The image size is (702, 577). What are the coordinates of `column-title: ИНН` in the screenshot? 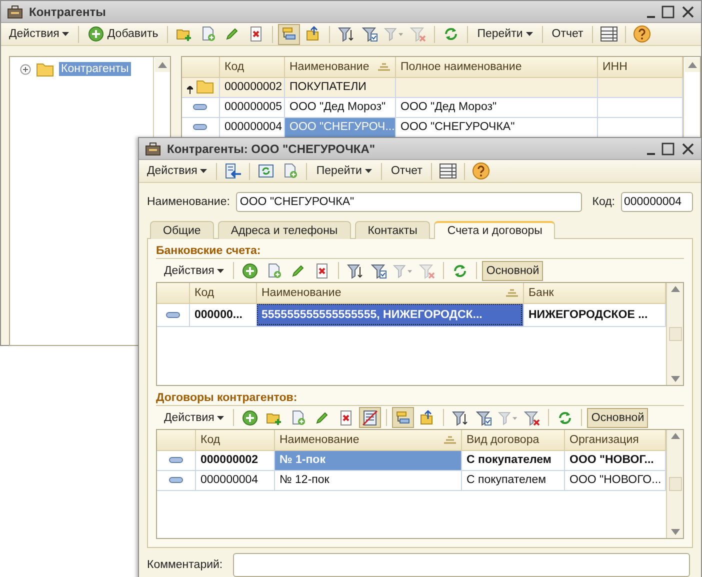 It's located at (615, 66).